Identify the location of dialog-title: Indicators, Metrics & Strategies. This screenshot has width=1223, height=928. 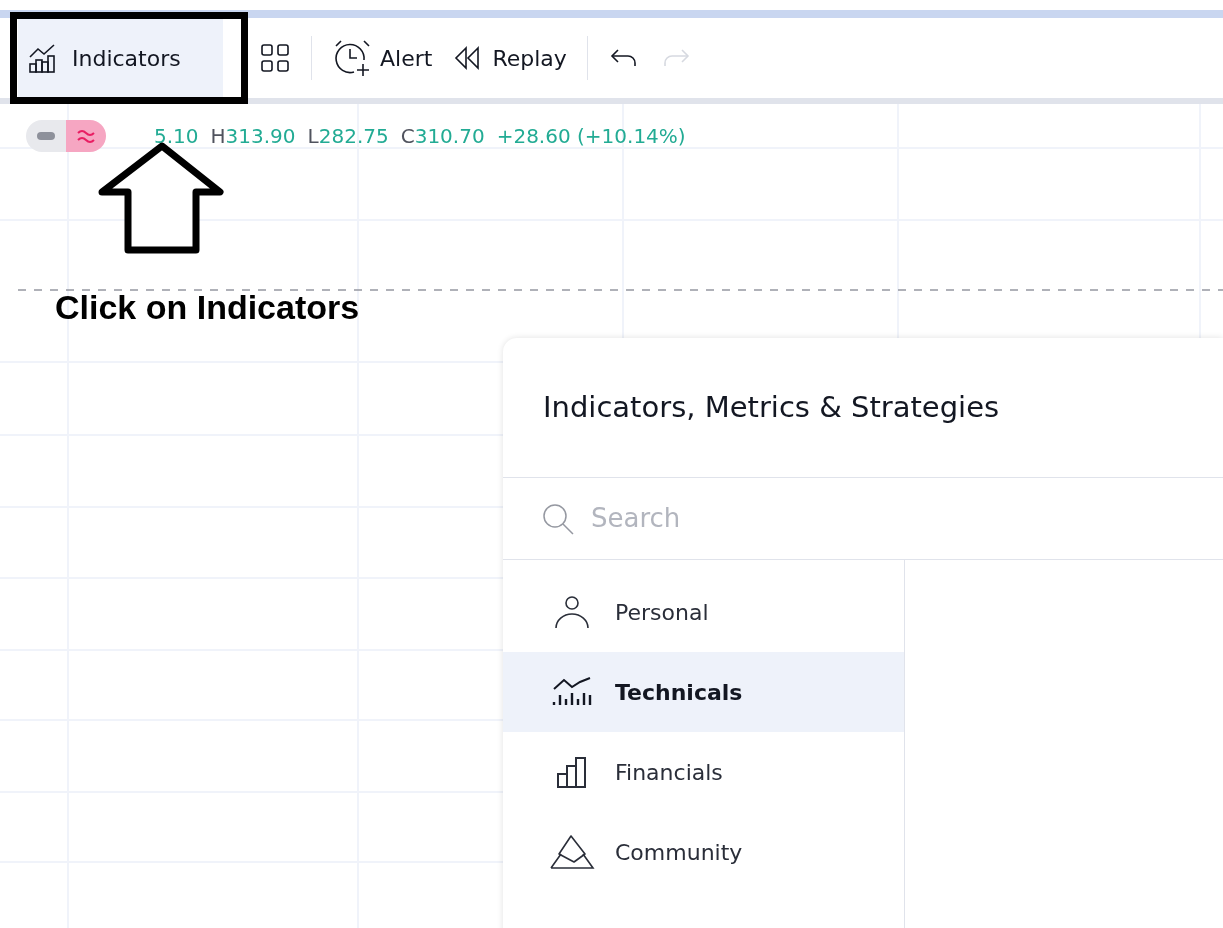
(863, 408).